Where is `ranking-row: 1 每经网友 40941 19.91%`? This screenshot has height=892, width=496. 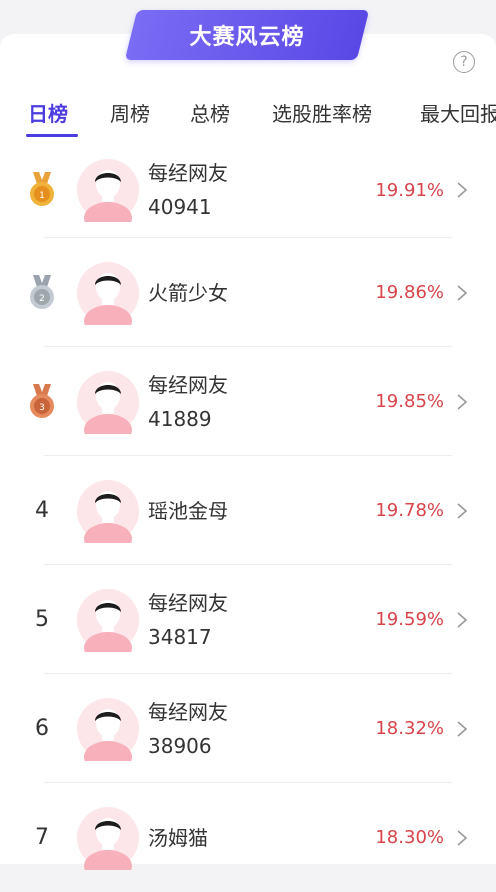
ranking-row: 1 每经网友 40941 19.91% is located at coordinates (248, 190).